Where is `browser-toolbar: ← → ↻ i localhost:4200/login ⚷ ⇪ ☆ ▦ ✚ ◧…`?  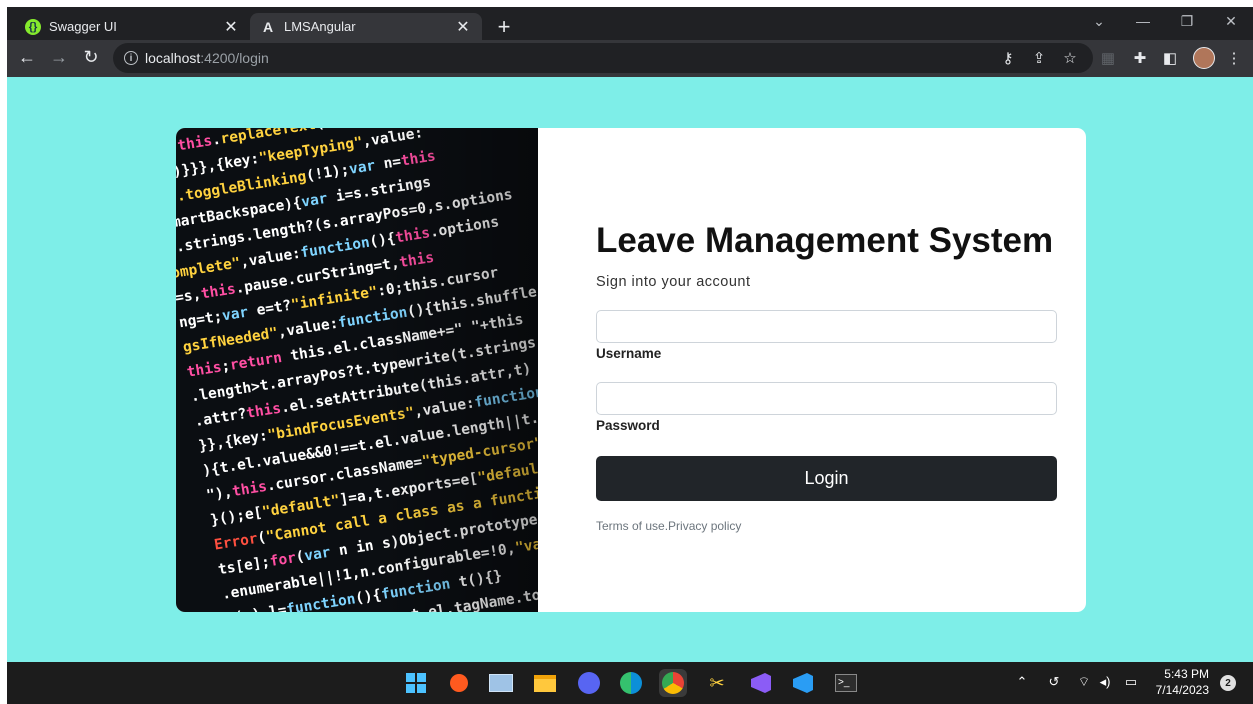 browser-toolbar: ← → ↻ i localhost:4200/login ⚷ ⇪ ☆ ▦ ✚ ◧… is located at coordinates (630, 58).